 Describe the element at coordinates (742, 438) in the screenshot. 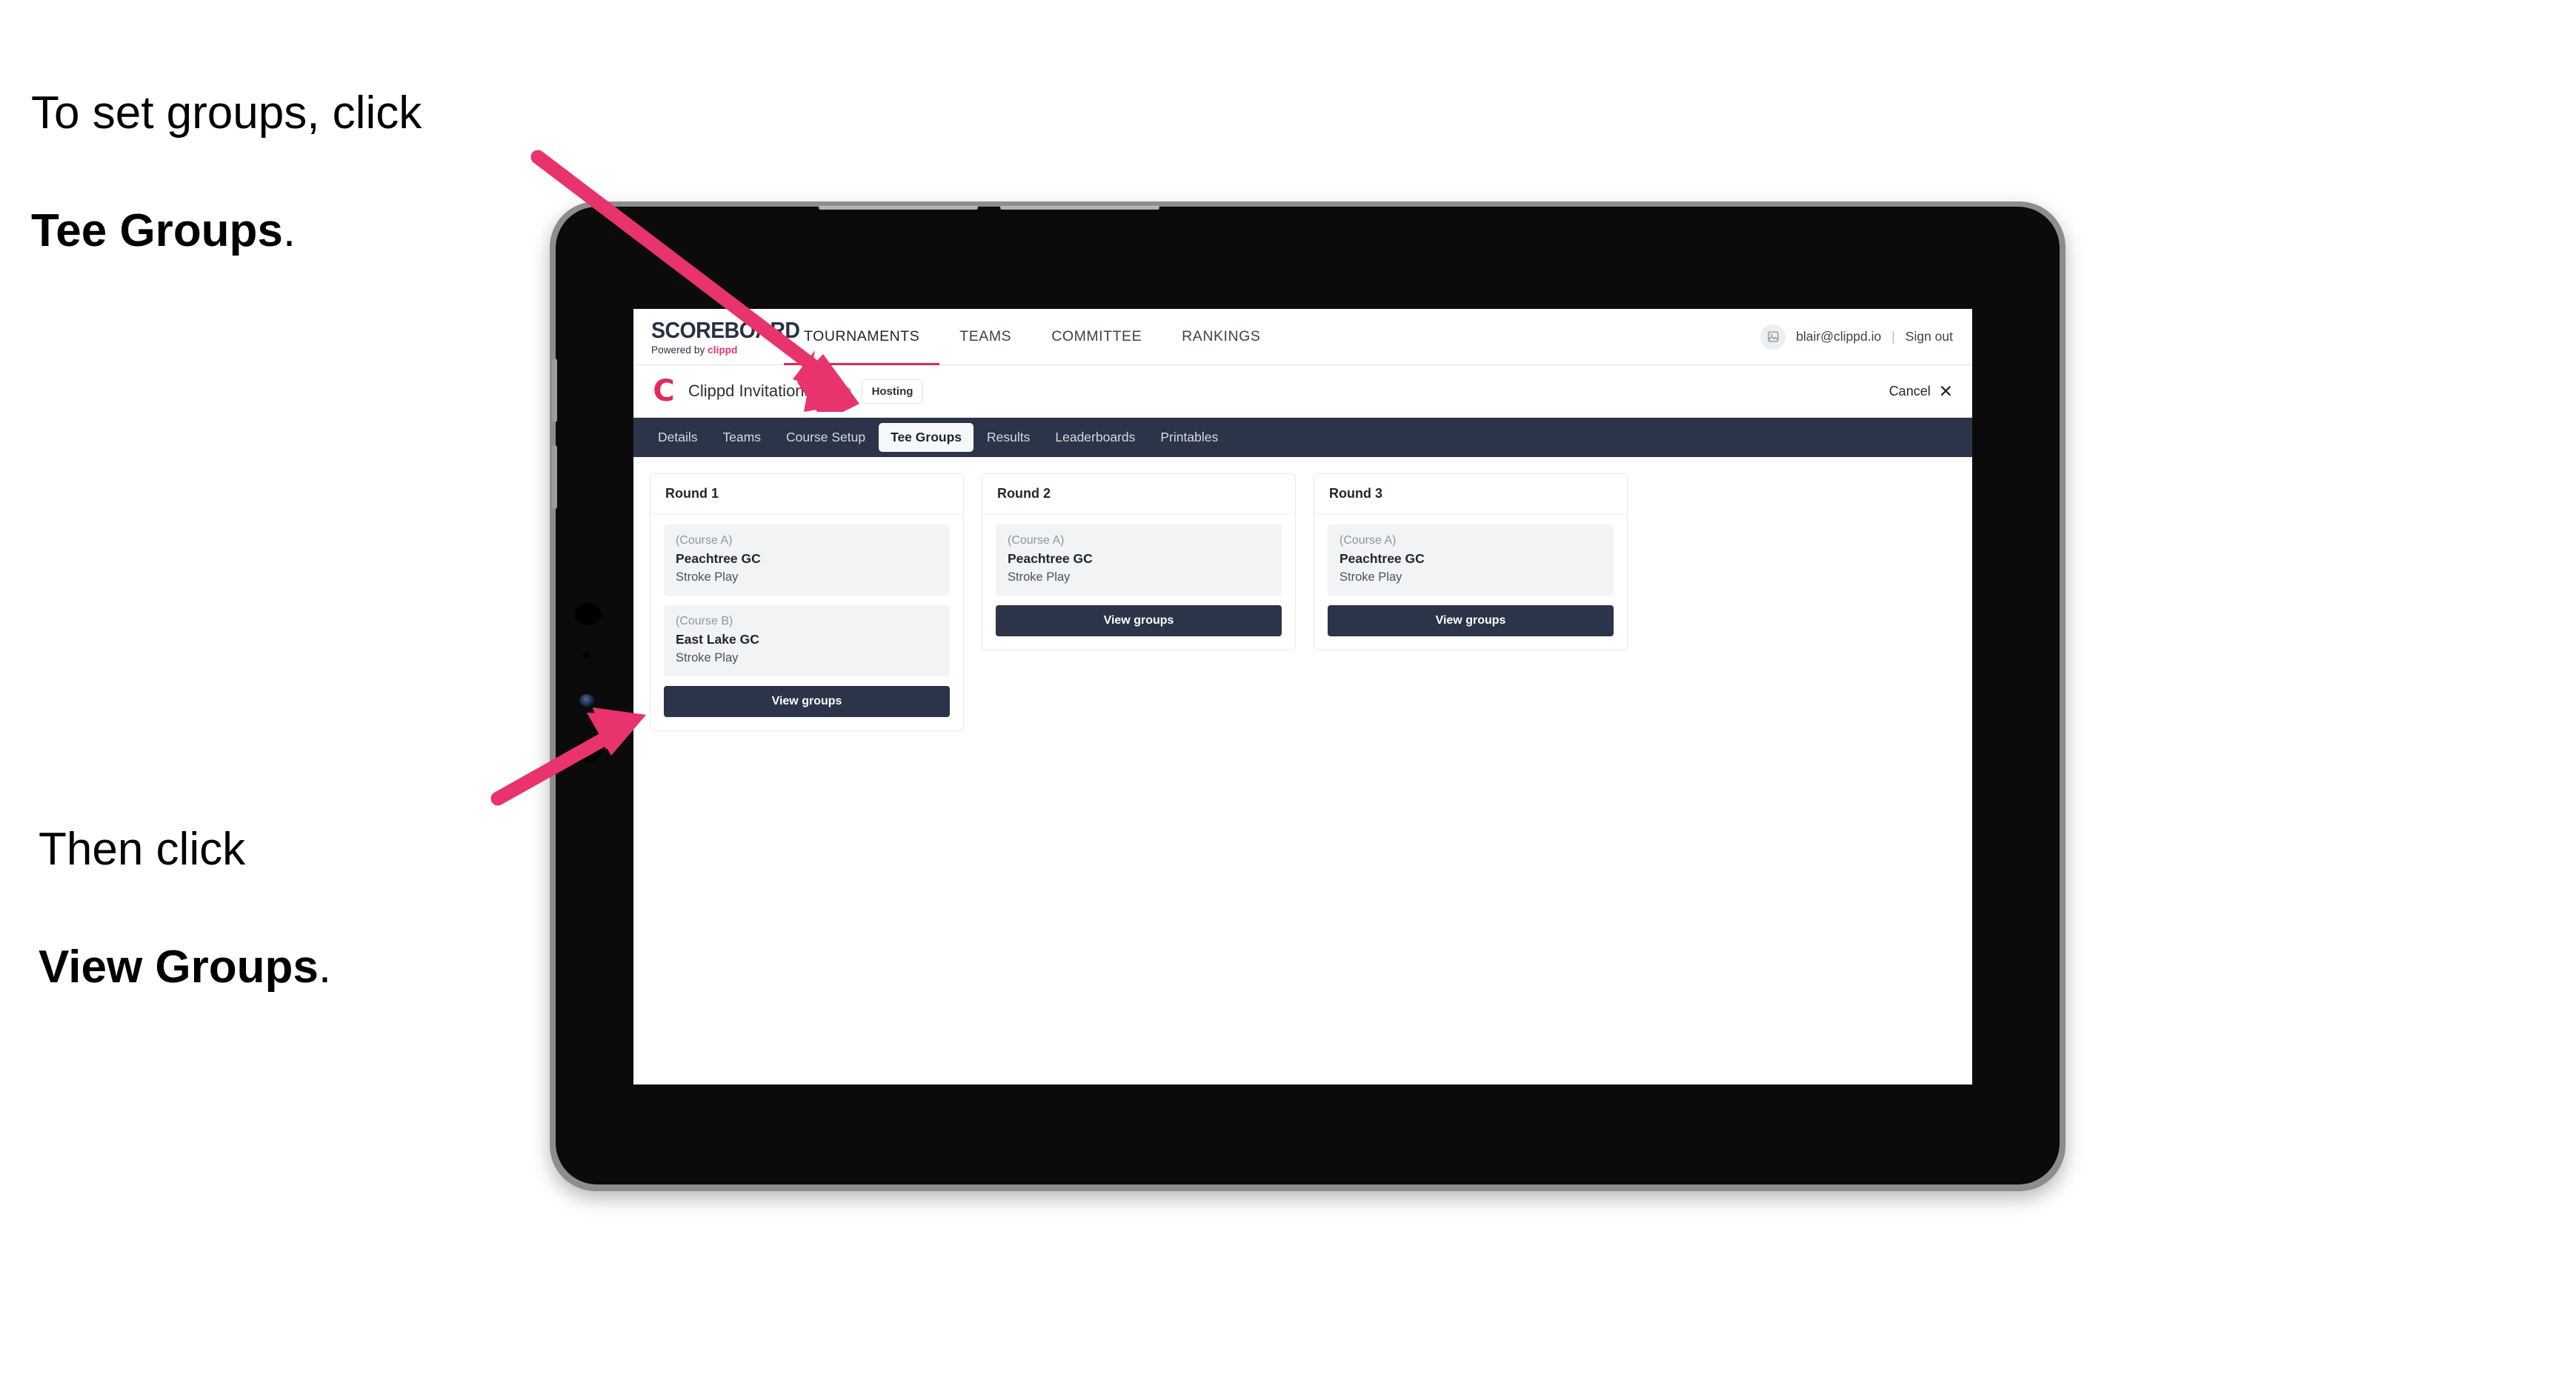

I see `tab-teams: Teams` at that location.